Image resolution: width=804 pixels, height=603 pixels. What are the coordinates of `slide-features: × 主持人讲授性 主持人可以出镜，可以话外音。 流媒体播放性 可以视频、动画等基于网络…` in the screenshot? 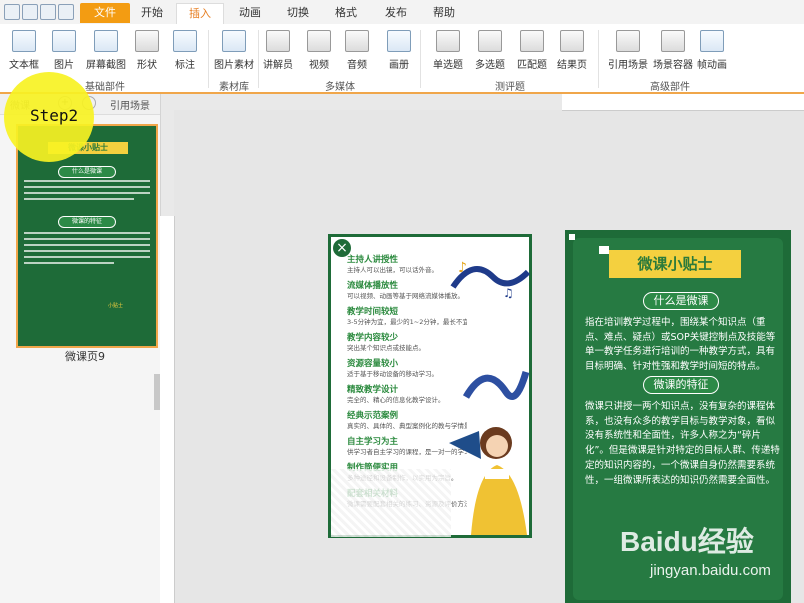 It's located at (430, 386).